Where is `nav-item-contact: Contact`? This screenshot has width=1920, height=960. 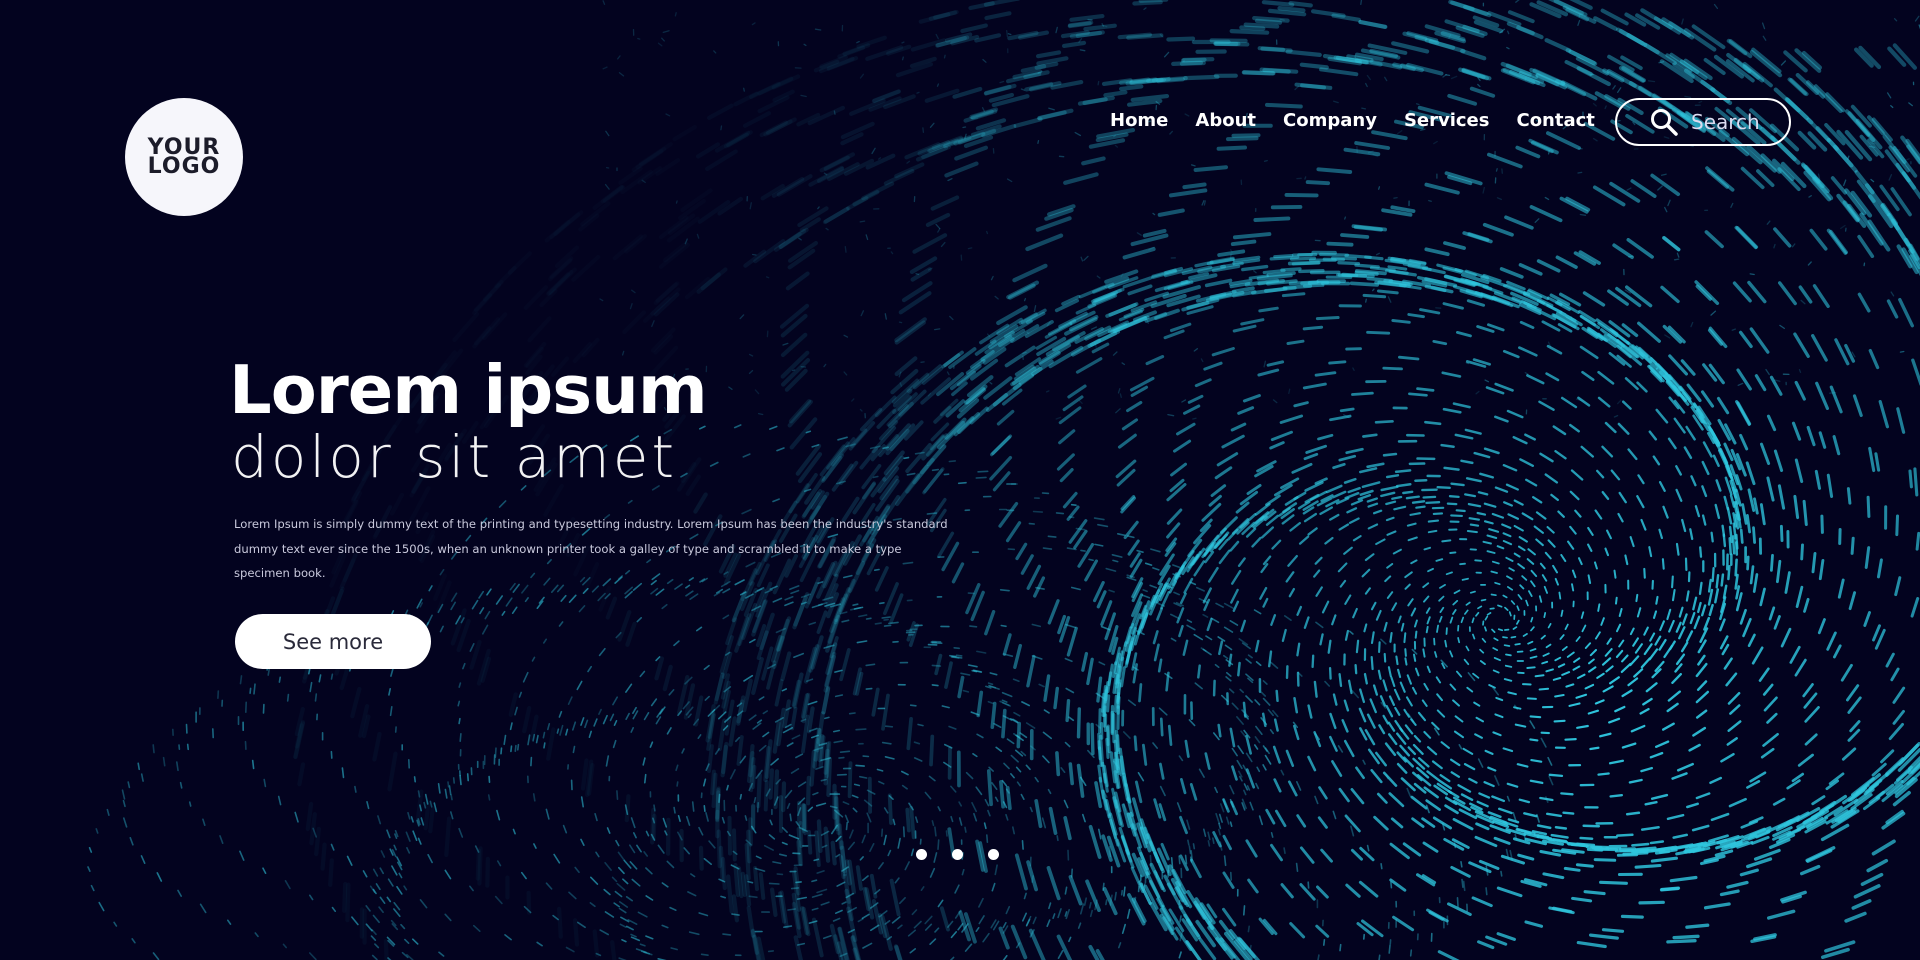 nav-item-contact: Contact is located at coordinates (1555, 120).